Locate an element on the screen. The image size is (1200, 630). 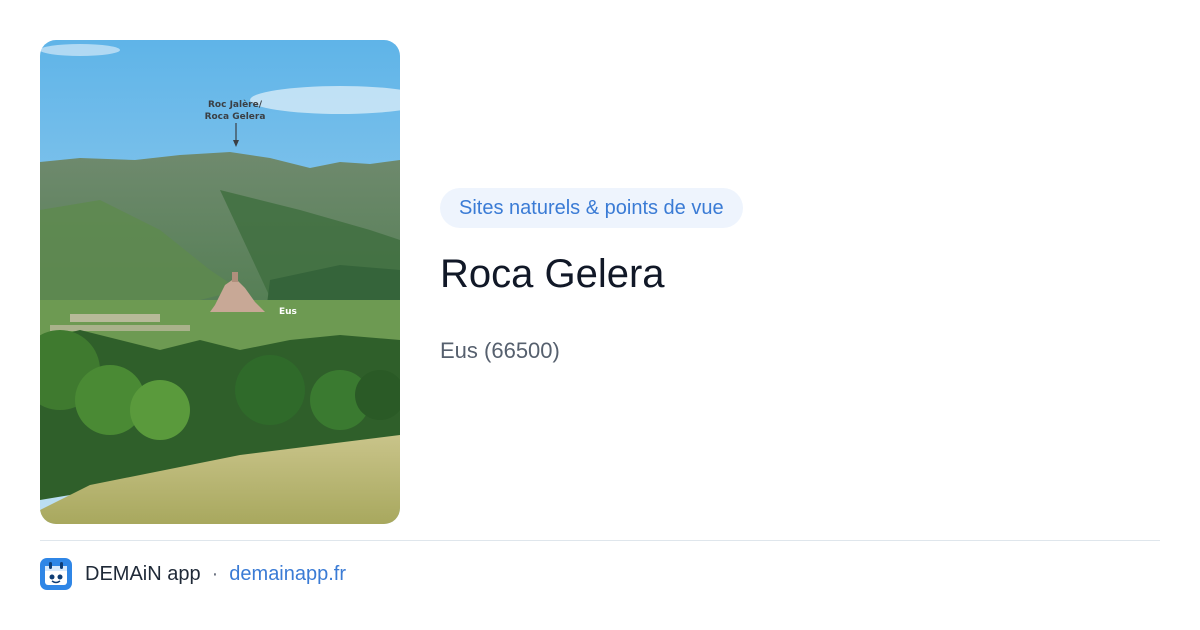
demain-app-icon is located at coordinates (56, 574).